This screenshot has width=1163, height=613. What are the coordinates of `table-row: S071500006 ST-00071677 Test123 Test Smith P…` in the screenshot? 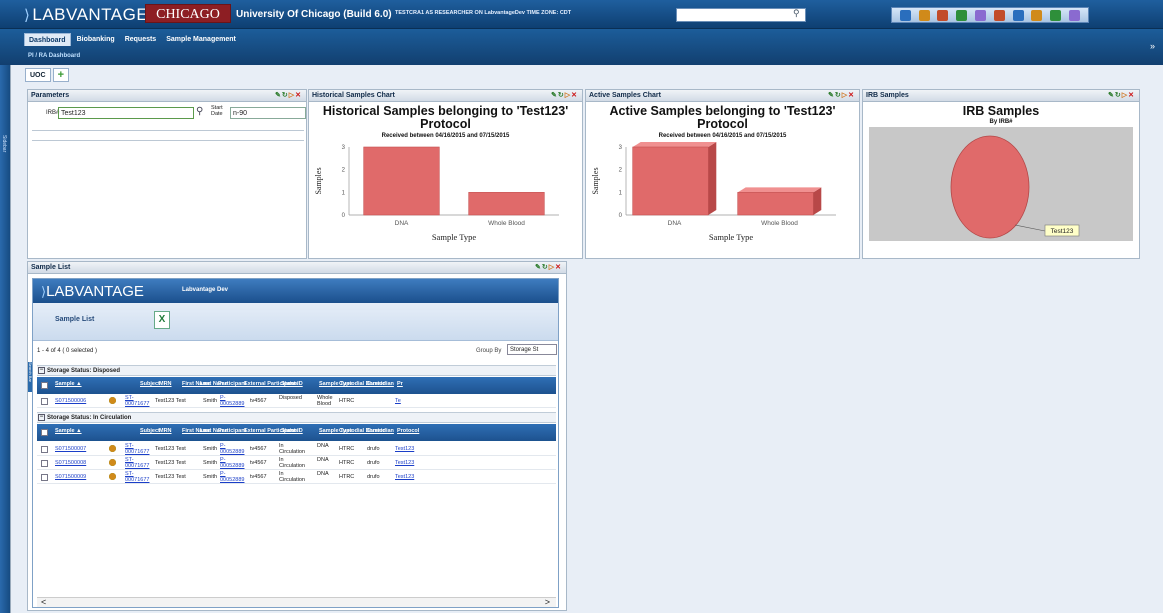 It's located at (296, 401).